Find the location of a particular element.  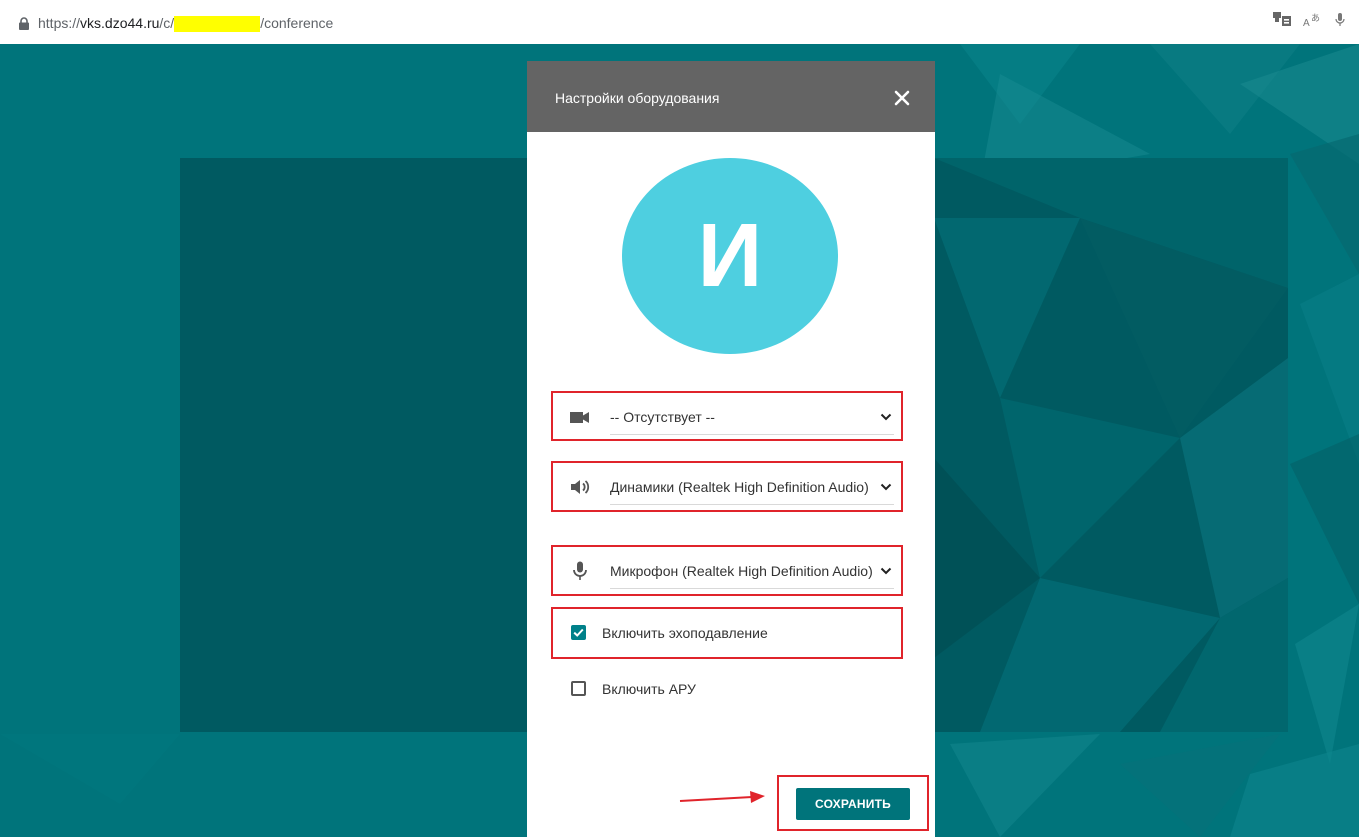

microphone-select: Микрофон (Realtek High Definition Audio) is located at coordinates (752, 571).